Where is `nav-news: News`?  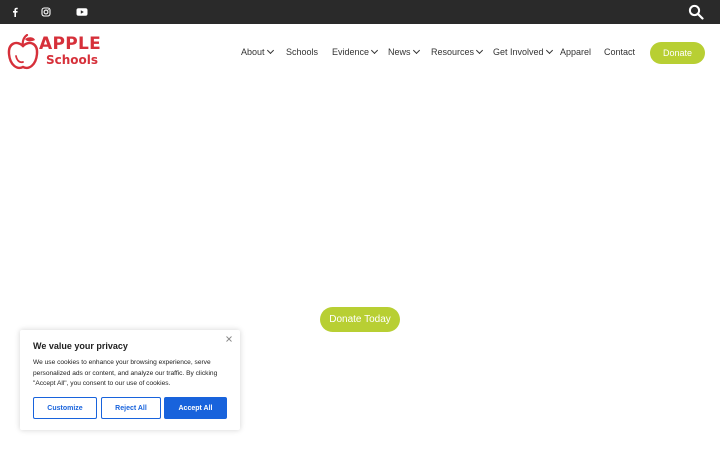 nav-news: News is located at coordinates (404, 52).